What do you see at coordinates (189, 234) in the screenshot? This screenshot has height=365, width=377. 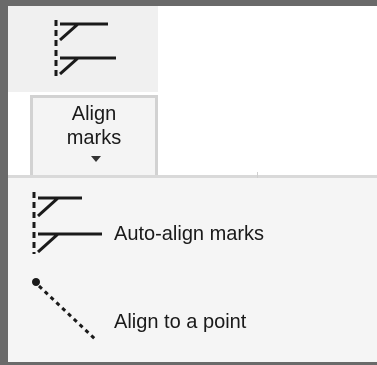 I see `menu-item-label: Auto-align marks` at bounding box center [189, 234].